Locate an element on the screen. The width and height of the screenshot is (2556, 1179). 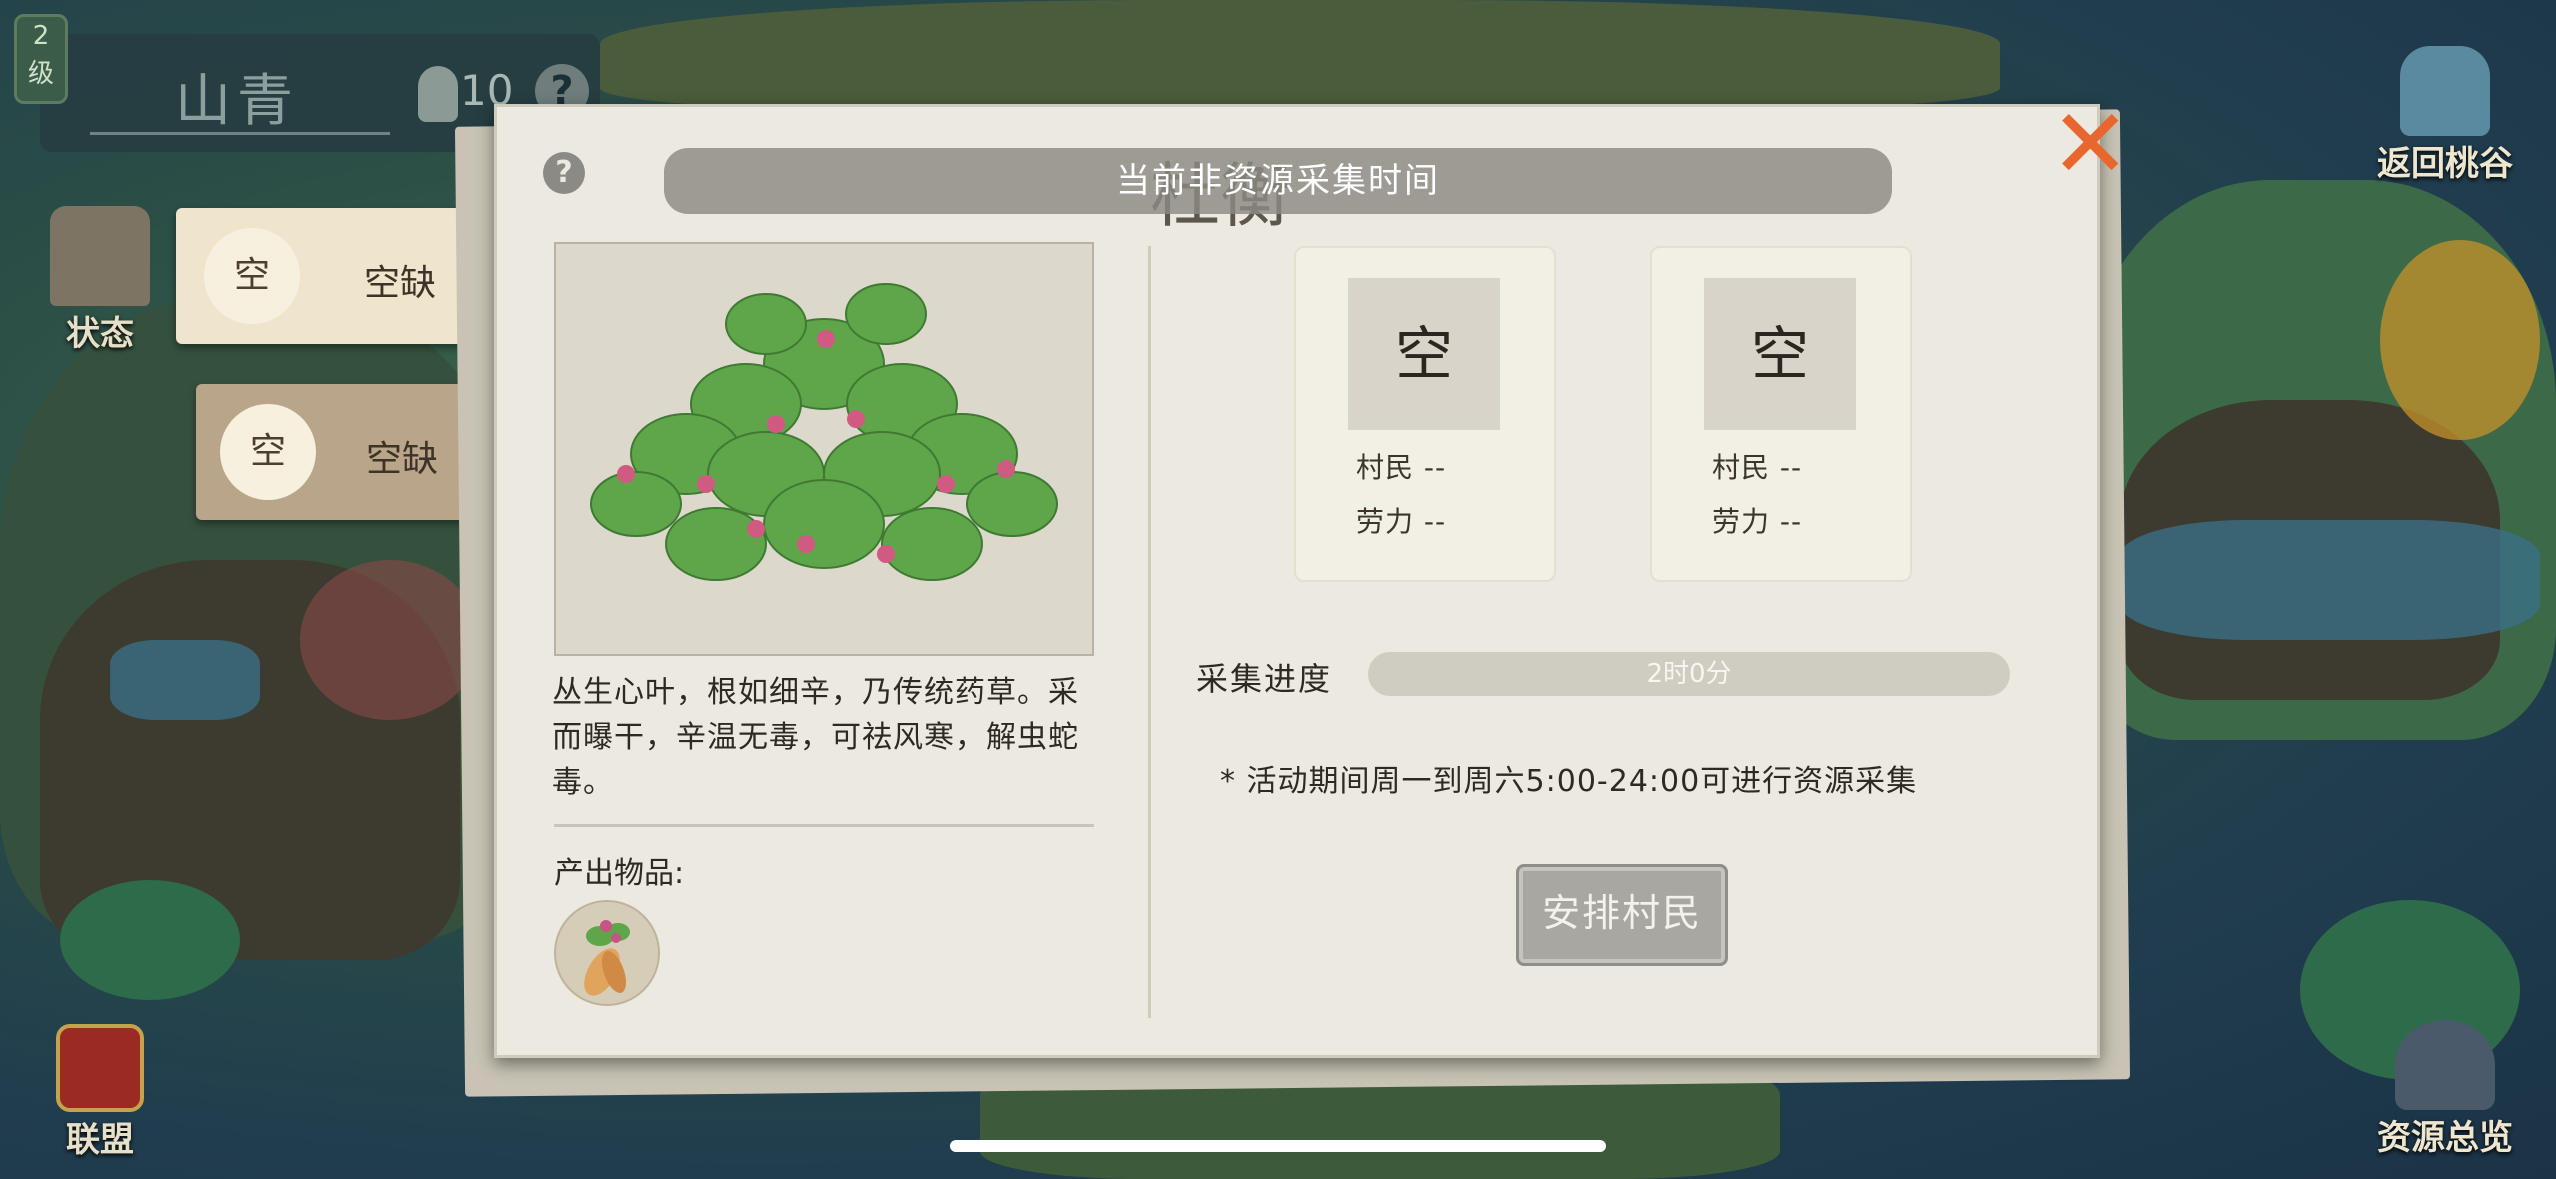
output-item is located at coordinates (607, 953).